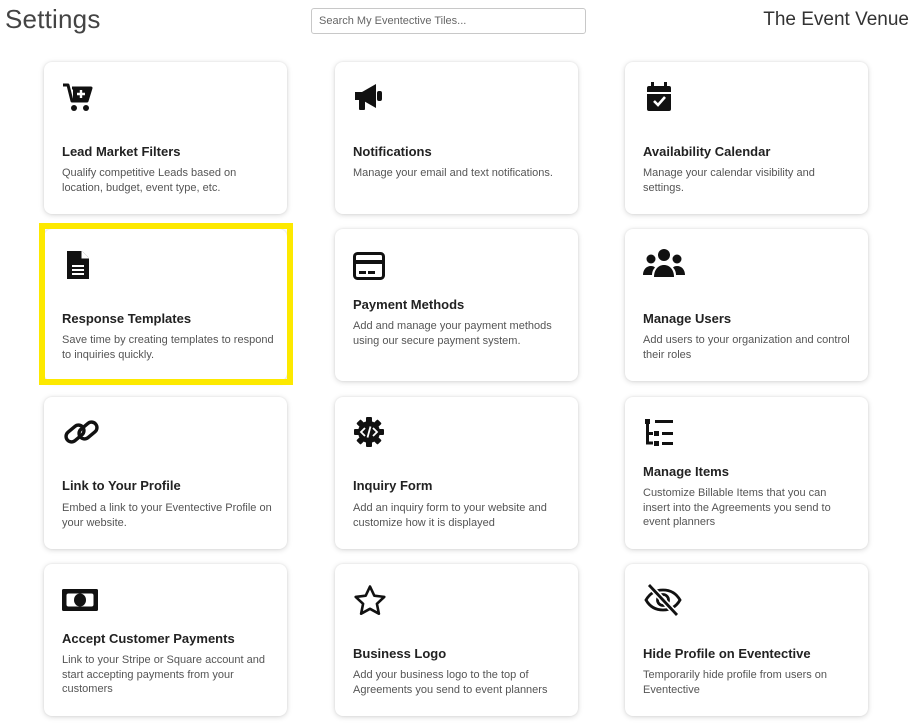 The image size is (918, 724). What do you see at coordinates (78, 97) in the screenshot?
I see `cart-plus-icon` at bounding box center [78, 97].